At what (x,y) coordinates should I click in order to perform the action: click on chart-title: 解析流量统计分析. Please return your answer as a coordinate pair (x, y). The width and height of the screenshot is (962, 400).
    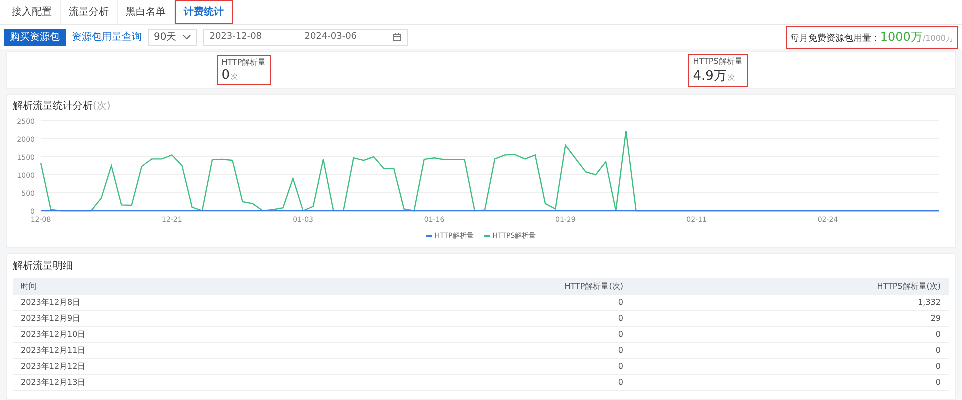
    Looking at the image, I should click on (53, 106).